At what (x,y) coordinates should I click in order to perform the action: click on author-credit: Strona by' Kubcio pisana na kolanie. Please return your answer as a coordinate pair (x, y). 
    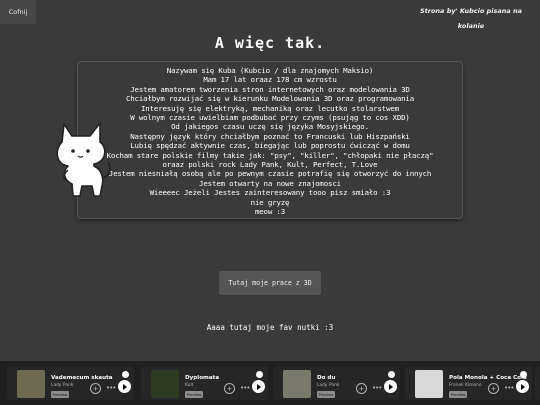
    Looking at the image, I should click on (471, 18).